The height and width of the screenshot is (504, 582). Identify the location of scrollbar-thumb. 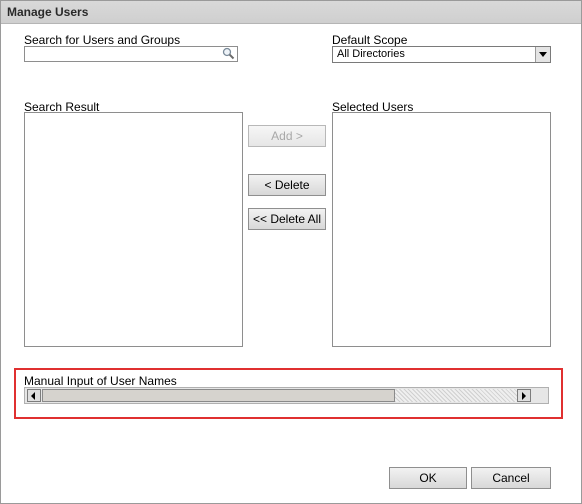
(218, 395).